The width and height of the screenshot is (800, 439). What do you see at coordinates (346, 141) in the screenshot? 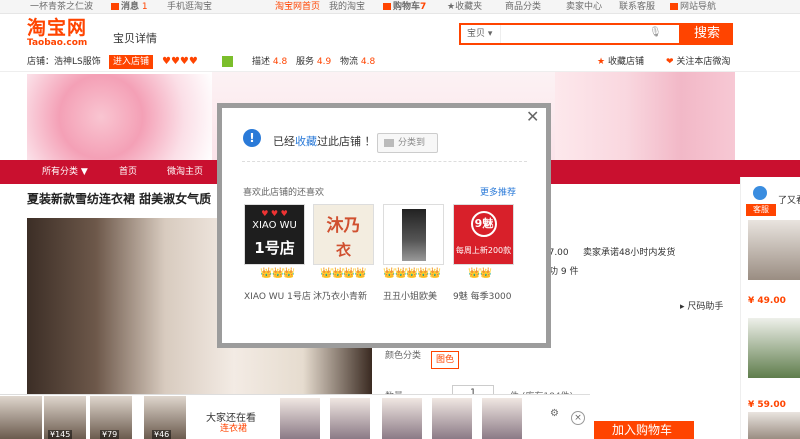
I see `dialog-message-suffix: 过此店铺 ！` at bounding box center [346, 141].